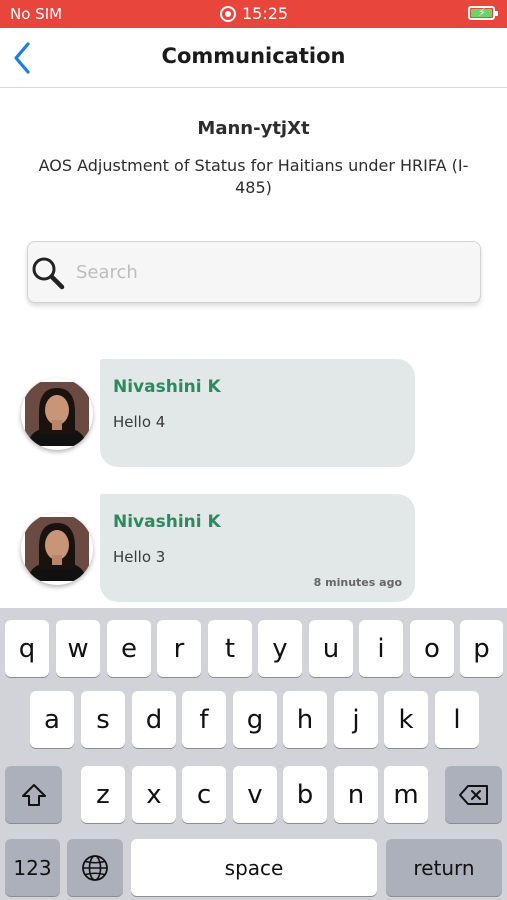 This screenshot has width=507, height=900. I want to click on status-time: 15:25, so click(265, 13).